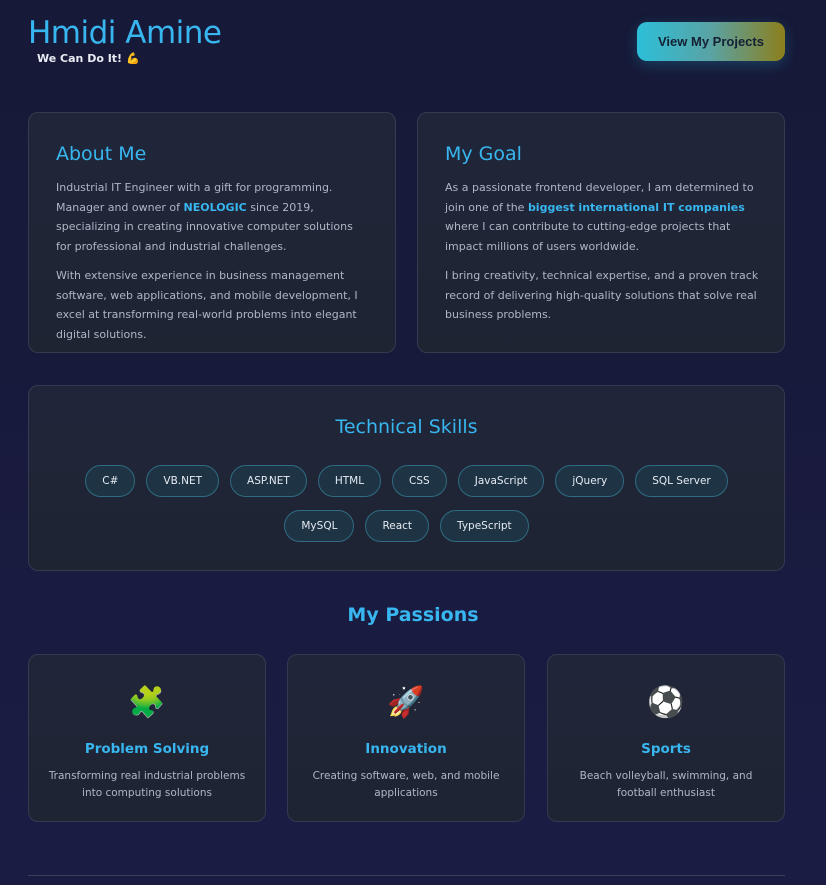  What do you see at coordinates (147, 749) in the screenshot?
I see `passion-title: Problem Solving` at bounding box center [147, 749].